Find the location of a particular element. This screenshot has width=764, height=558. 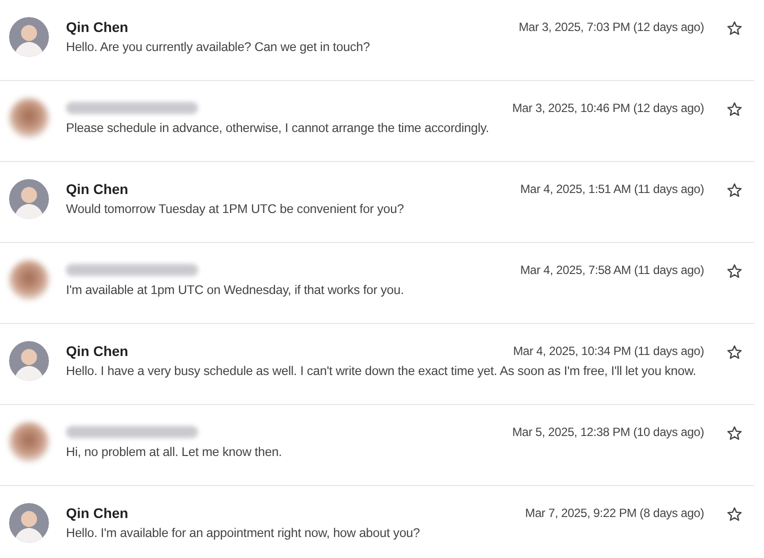

message-text: I'm available at 1pm UTC on Wednesday, if that works for you. is located at coordinates (235, 290).